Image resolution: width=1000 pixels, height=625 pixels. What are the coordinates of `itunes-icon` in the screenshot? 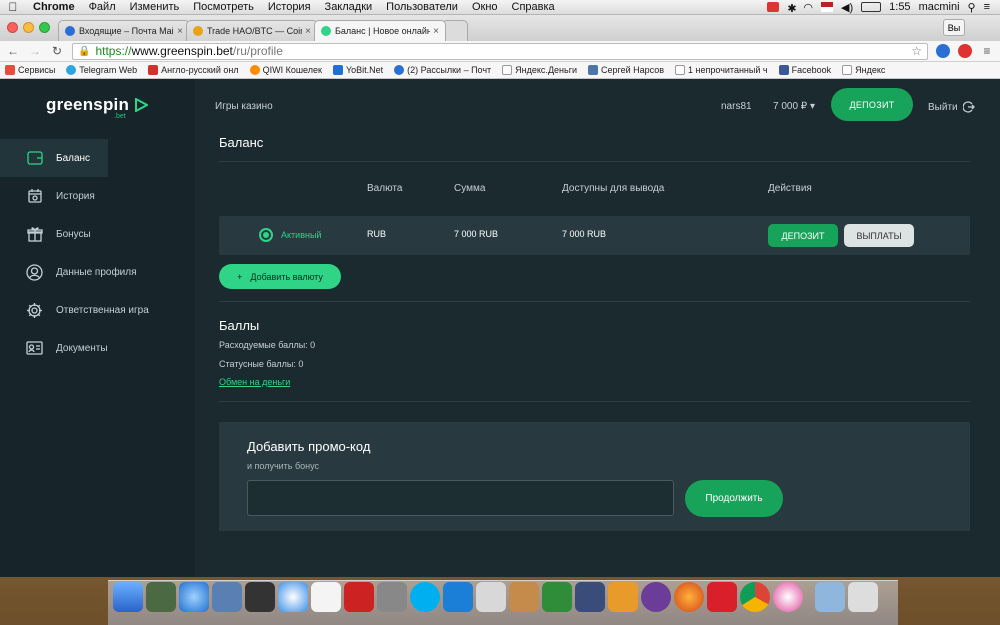 It's located at (788, 597).